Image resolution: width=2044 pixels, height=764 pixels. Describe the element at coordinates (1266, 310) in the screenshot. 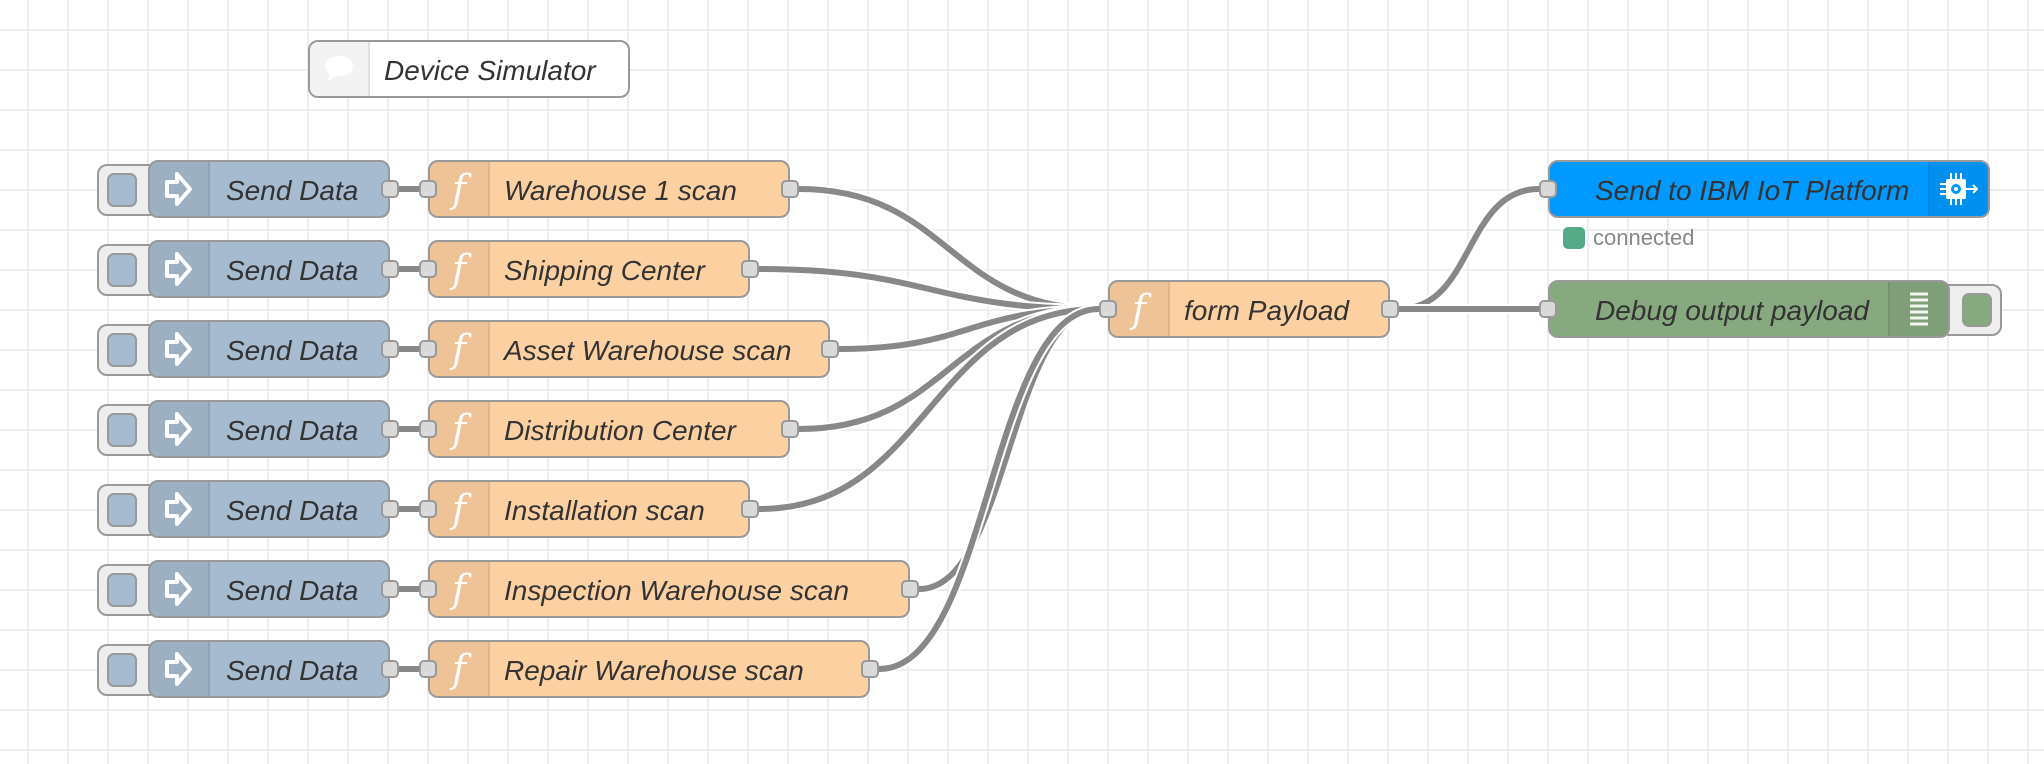

I see `node-label: form Payload` at that location.